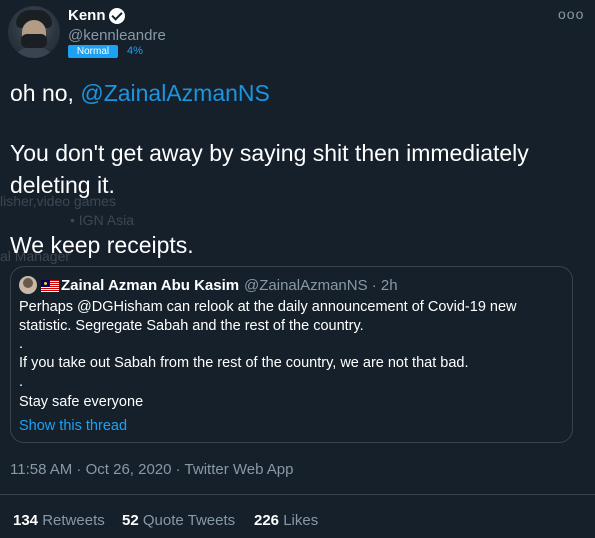 Image resolution: width=595 pixels, height=538 pixels. Describe the element at coordinates (117, 16) in the screenshot. I see `verified-badge-icon` at that location.